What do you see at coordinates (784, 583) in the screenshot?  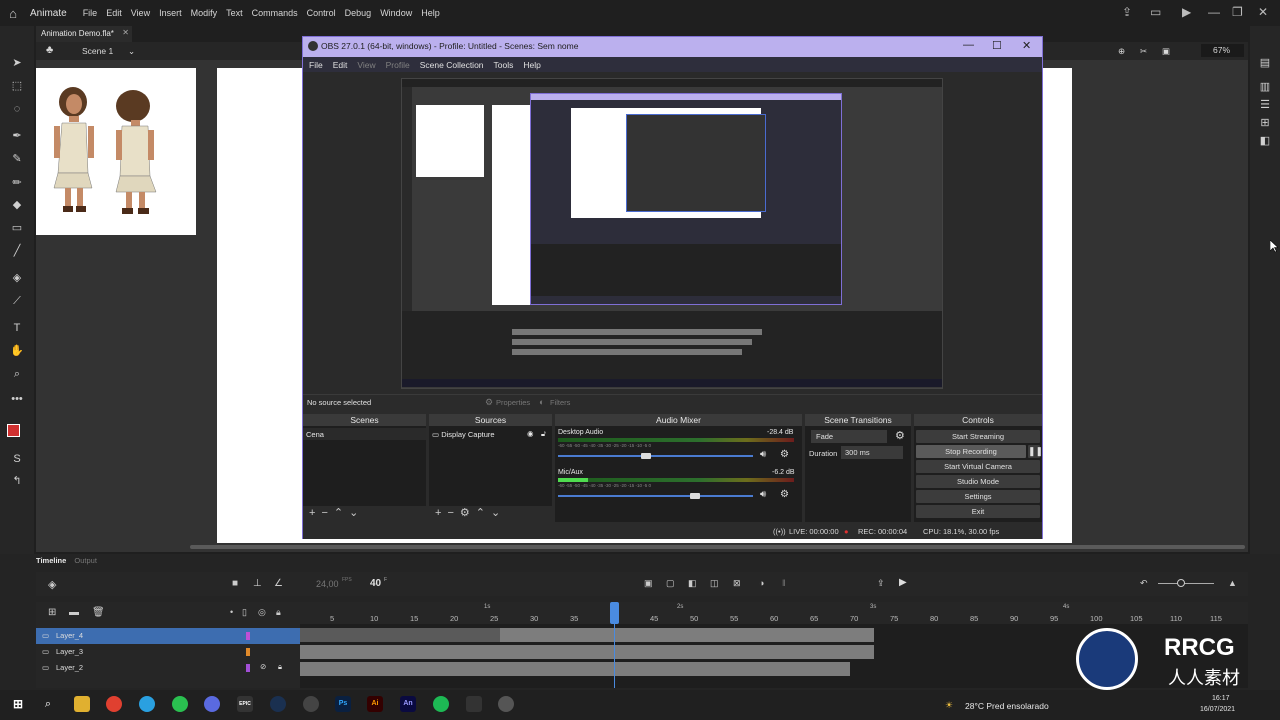 I see `edit-multiple-icon: ‖` at bounding box center [784, 583].